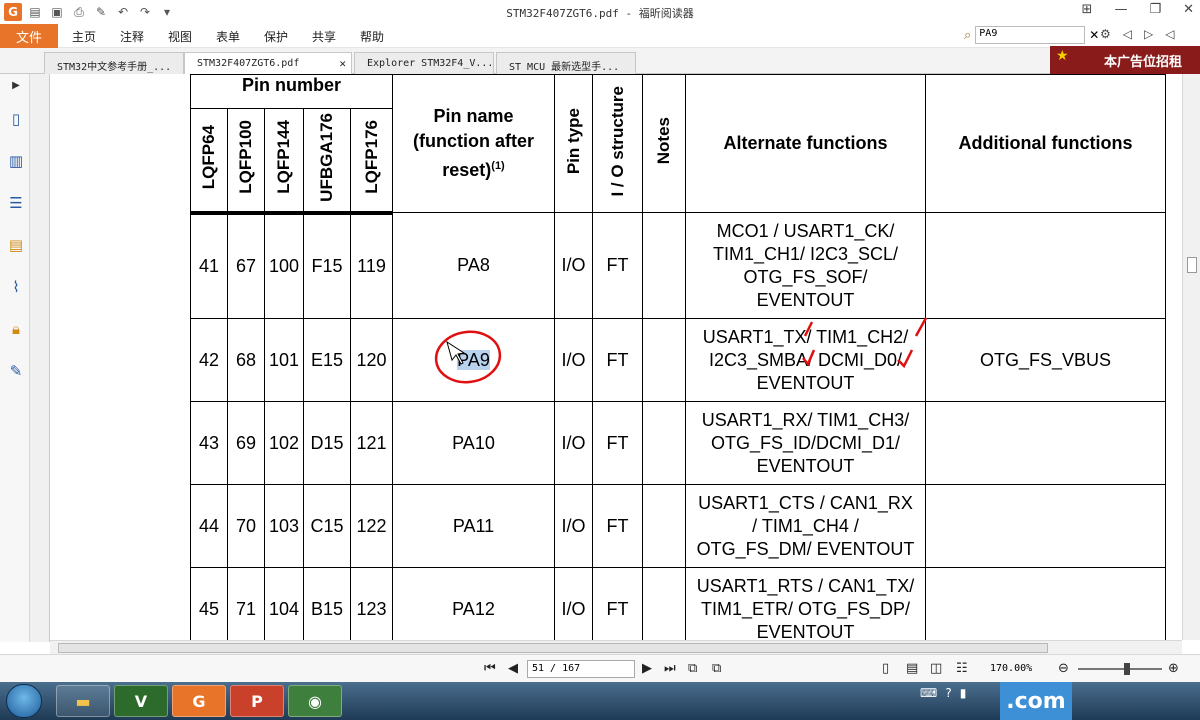 This screenshot has width=1200, height=720. What do you see at coordinates (246, 360) in the screenshot?
I see `pin-lqfp100: 68` at bounding box center [246, 360].